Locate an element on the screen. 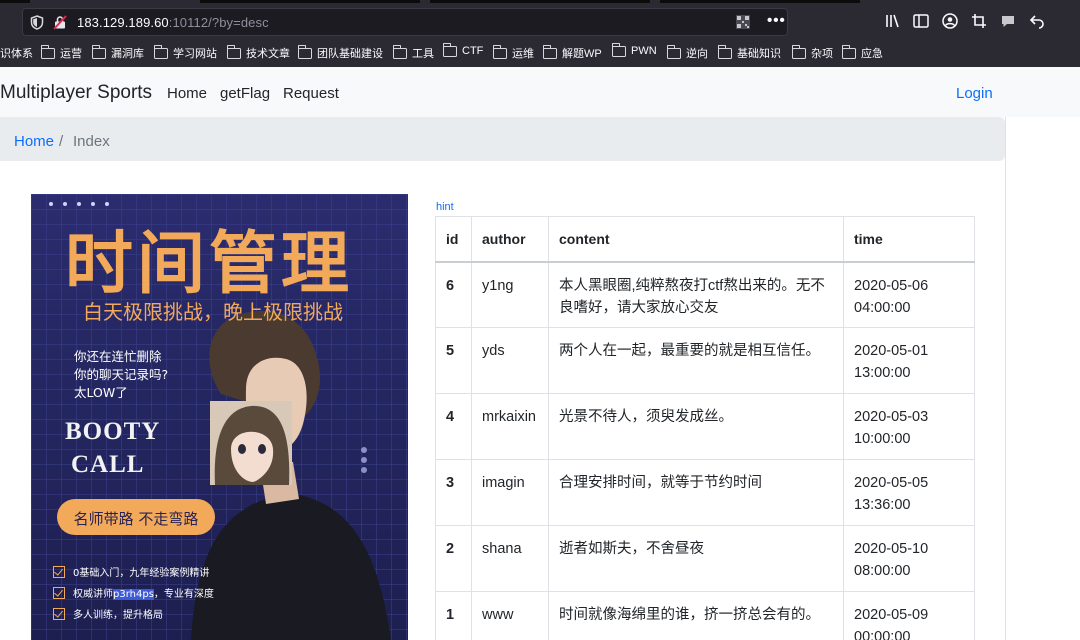 This screenshot has width=1080, height=640. poster-pill: 名师带路 不走弯路 is located at coordinates (136, 517).